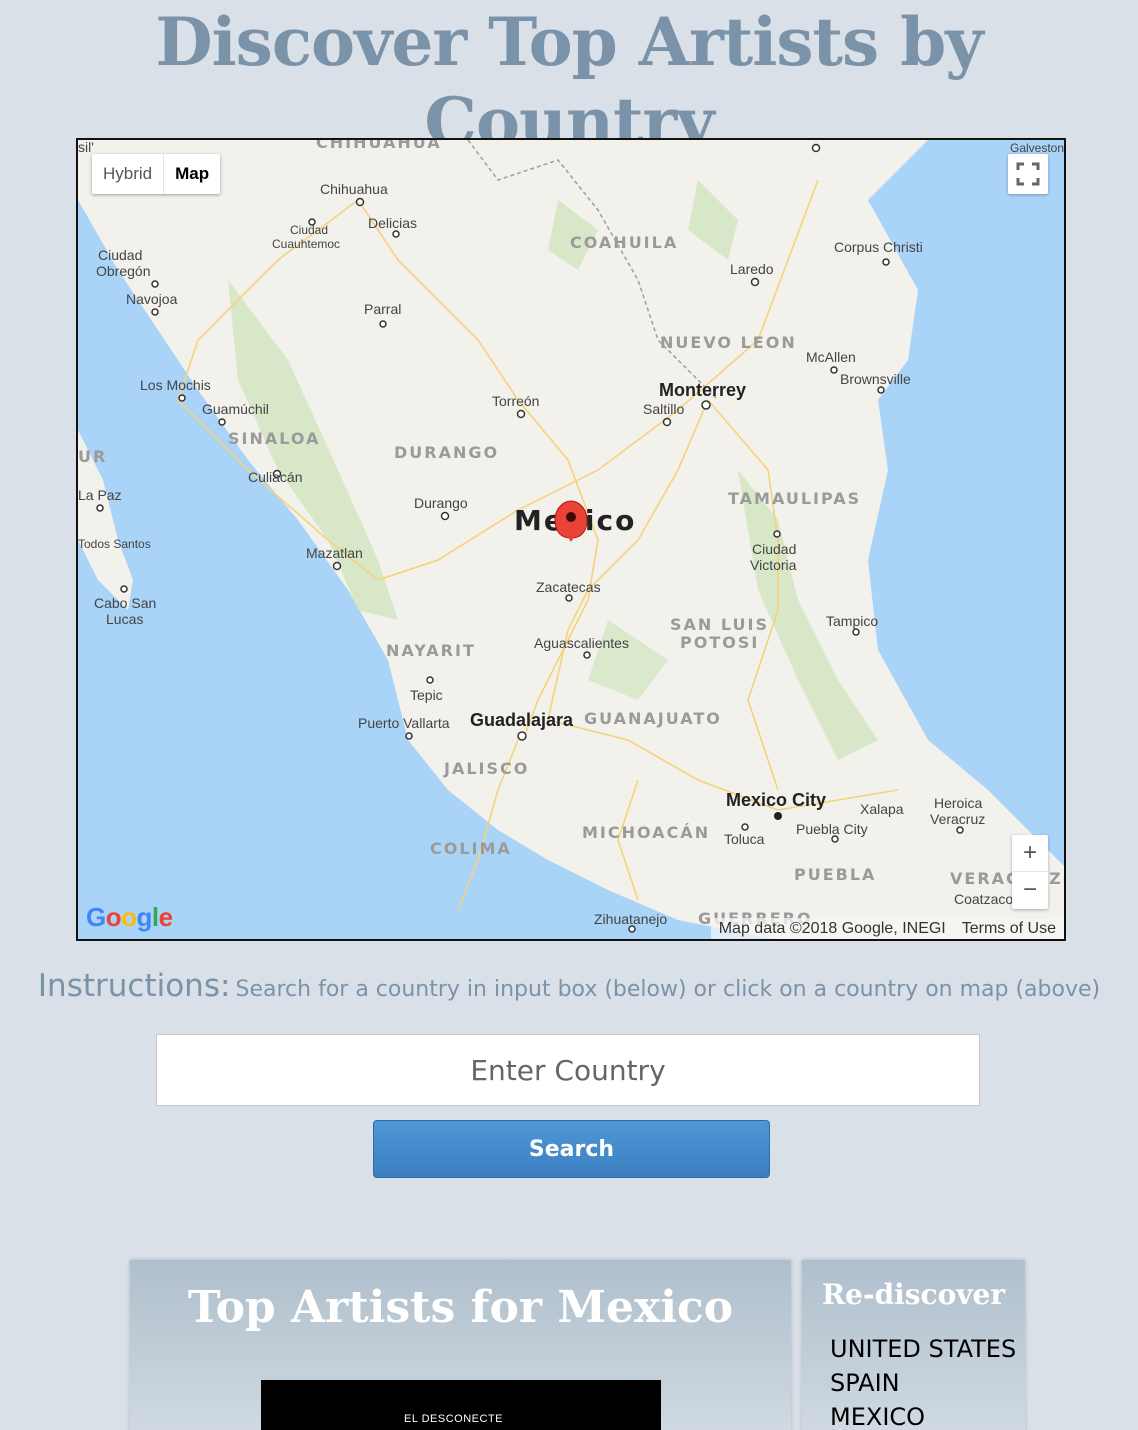 This screenshot has height=1430, width=1138. What do you see at coordinates (581, 643) in the screenshot?
I see `svg-text: Aguascalientes` at bounding box center [581, 643].